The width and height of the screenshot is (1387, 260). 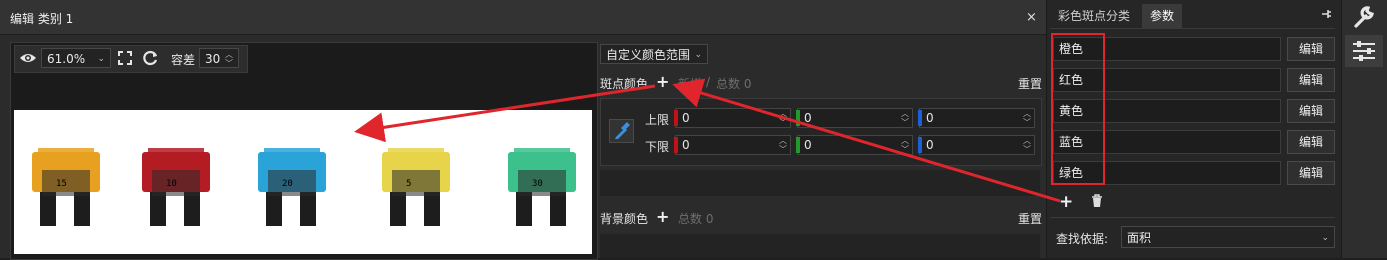 I want to click on sliders-icon, so click(x=1364, y=51).